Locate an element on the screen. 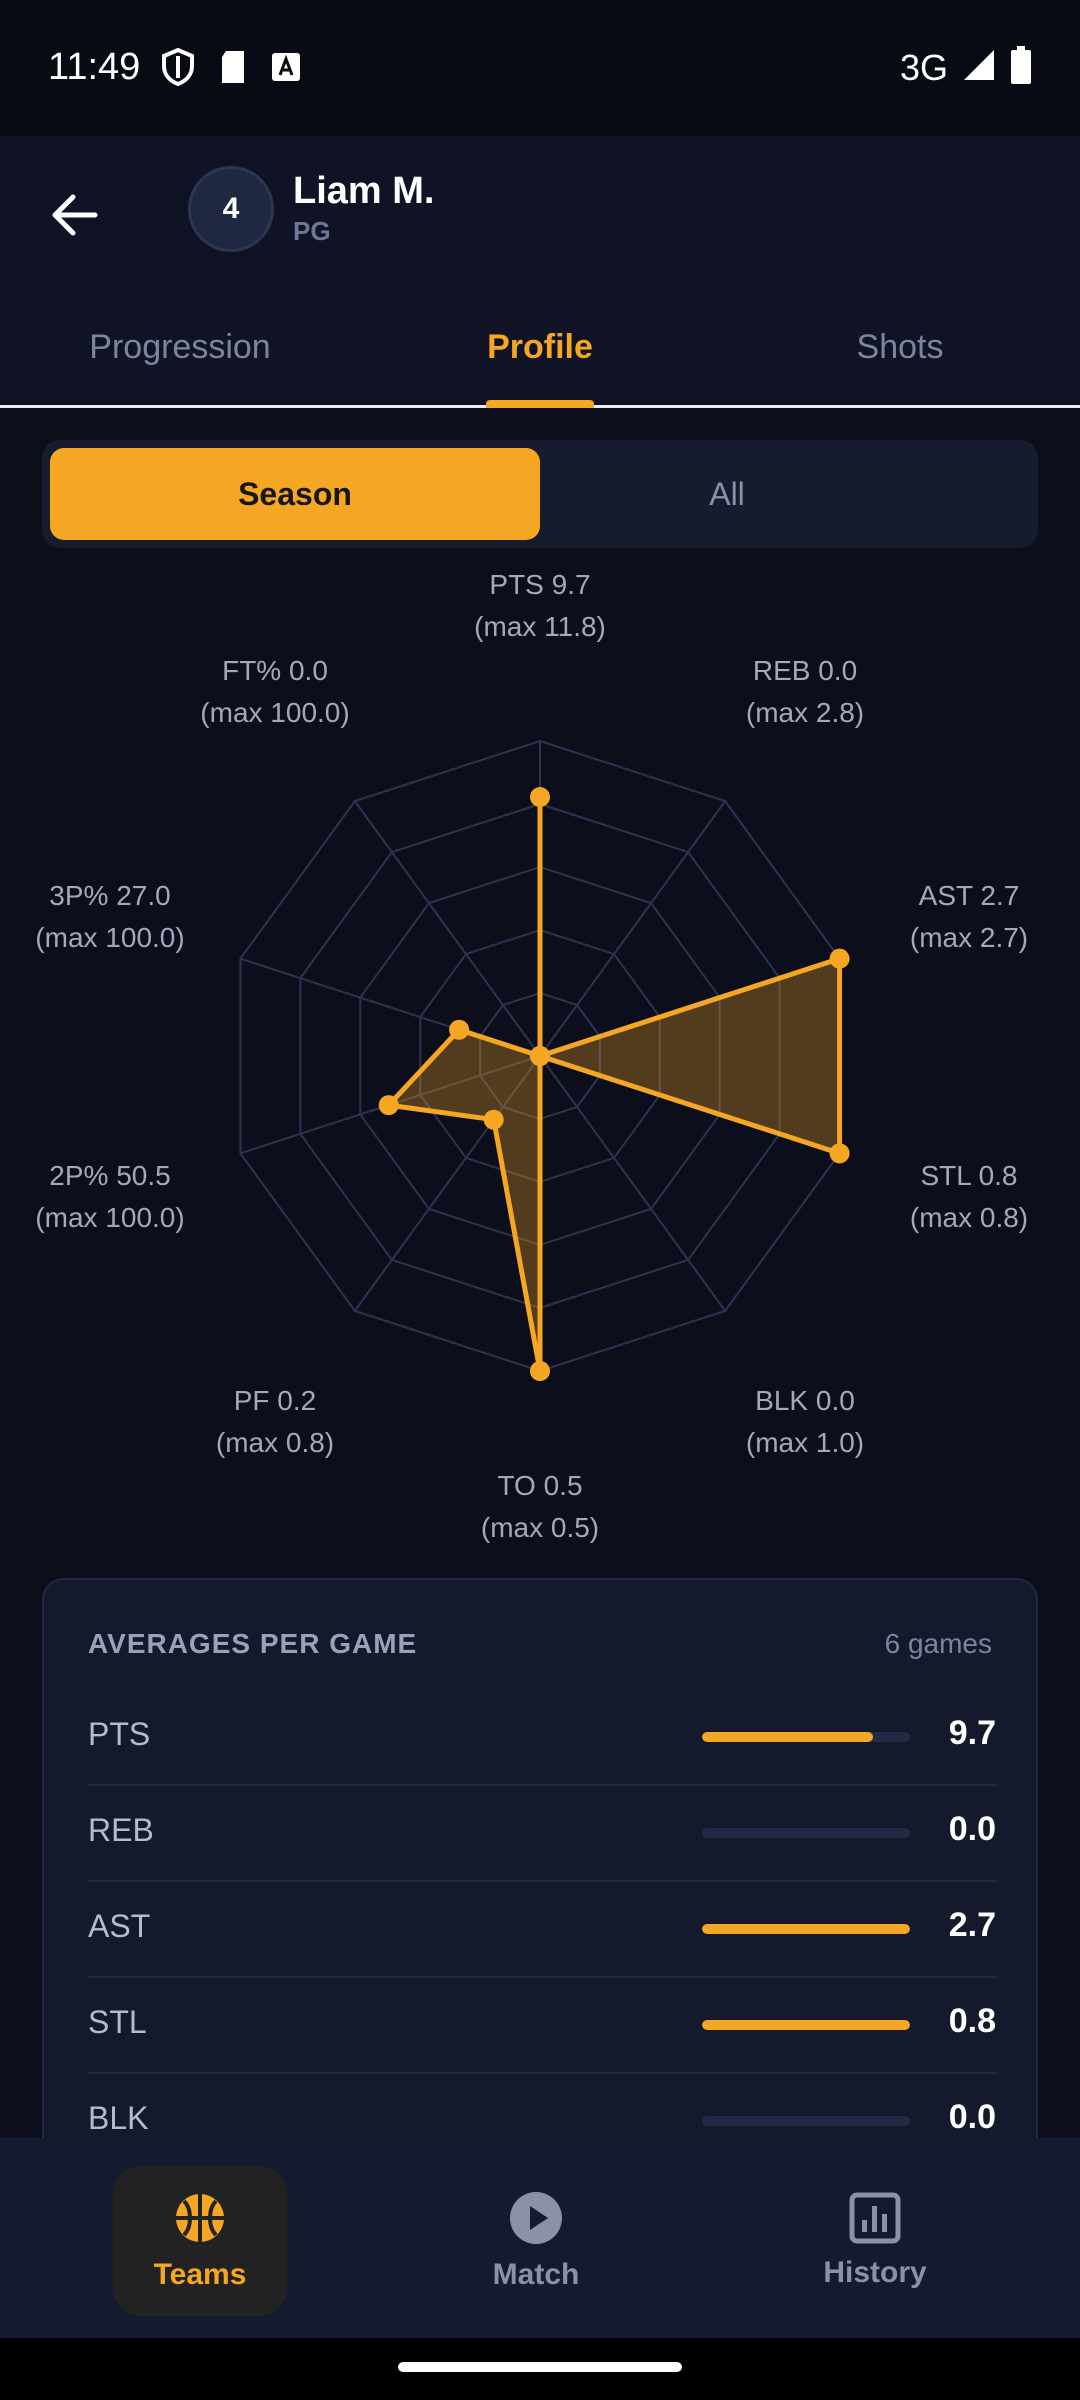 This screenshot has height=2400, width=1080. network-label: 3G is located at coordinates (923, 67).